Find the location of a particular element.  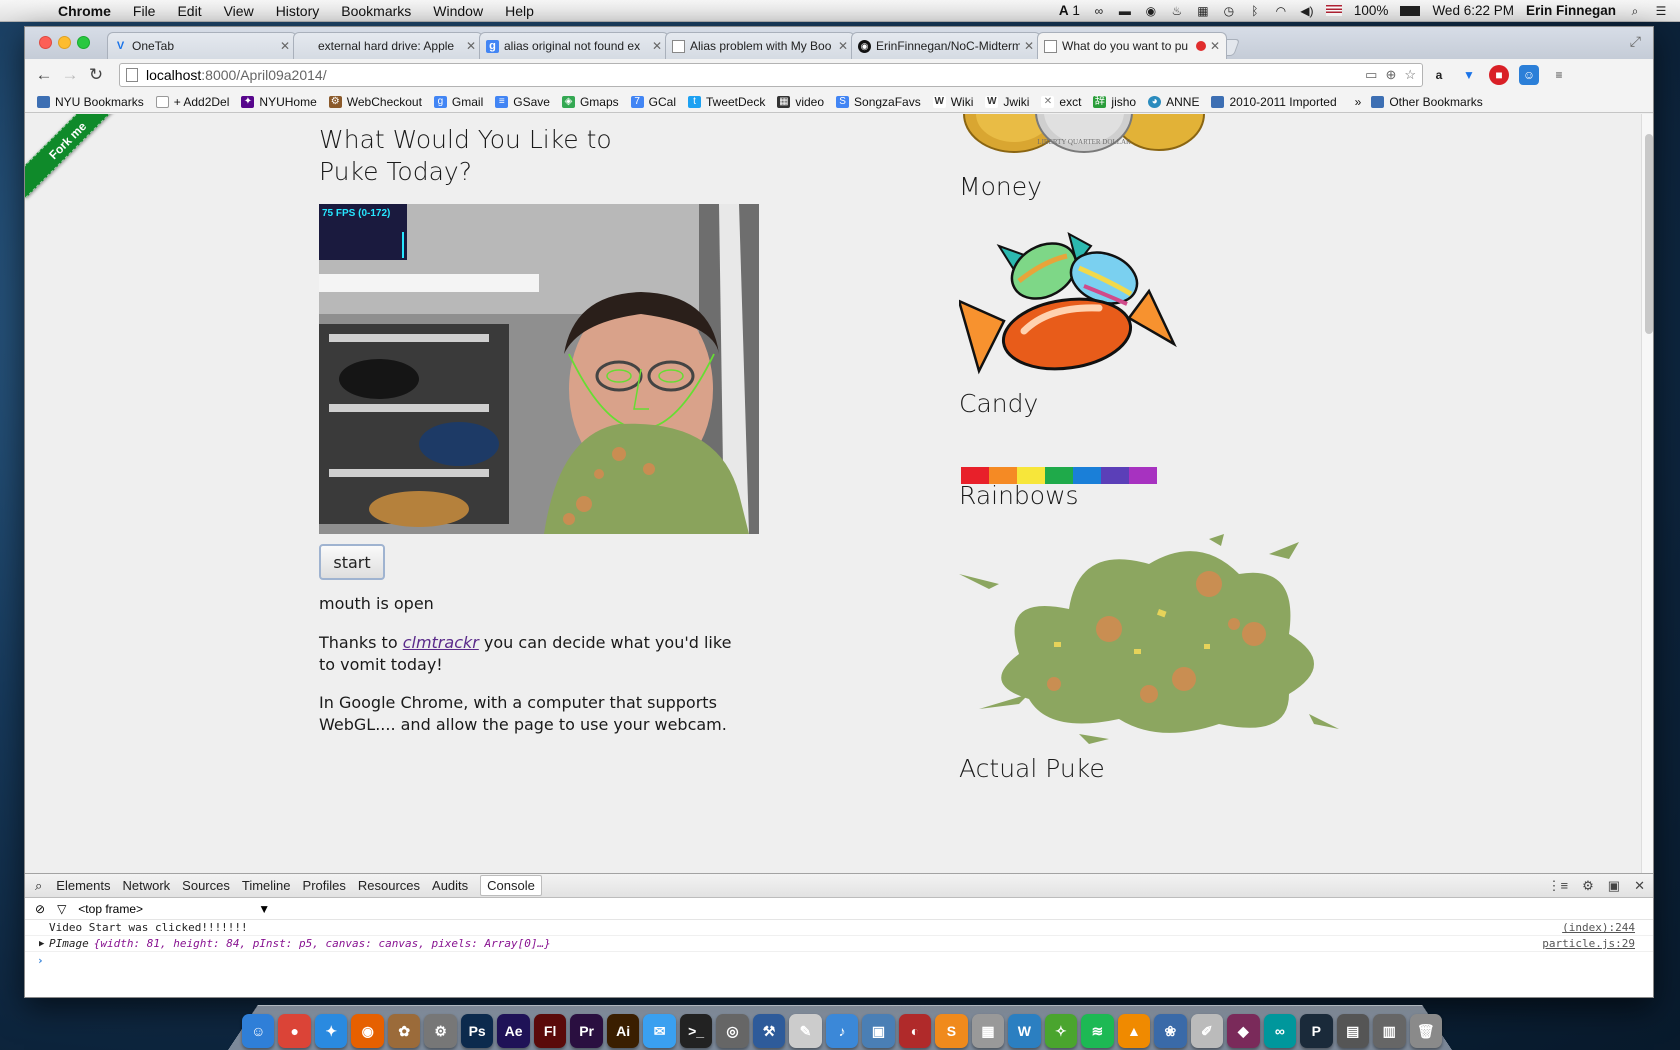

clmtrackr-link: clmtrackr is located at coordinates (441, 642).